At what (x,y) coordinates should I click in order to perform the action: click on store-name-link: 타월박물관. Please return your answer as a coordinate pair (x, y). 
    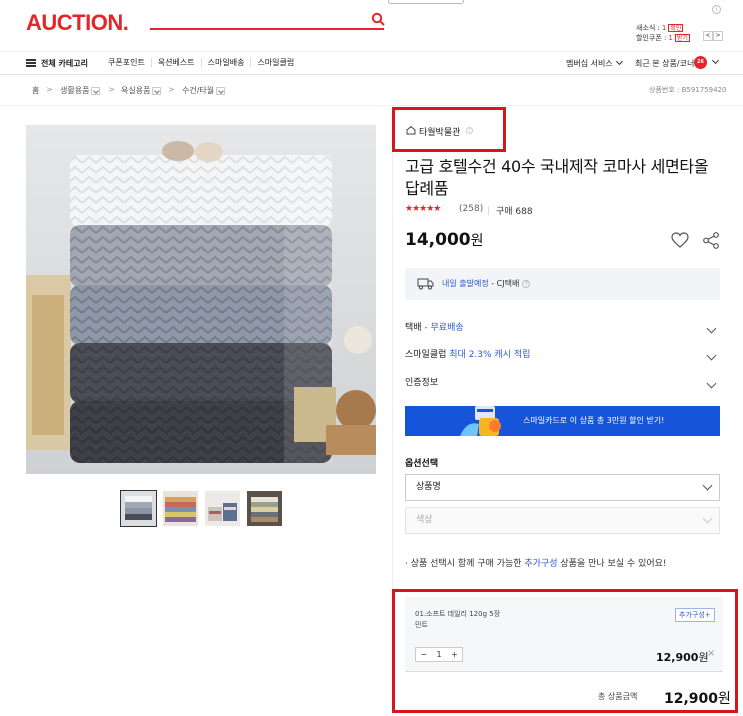
    Looking at the image, I should click on (439, 131).